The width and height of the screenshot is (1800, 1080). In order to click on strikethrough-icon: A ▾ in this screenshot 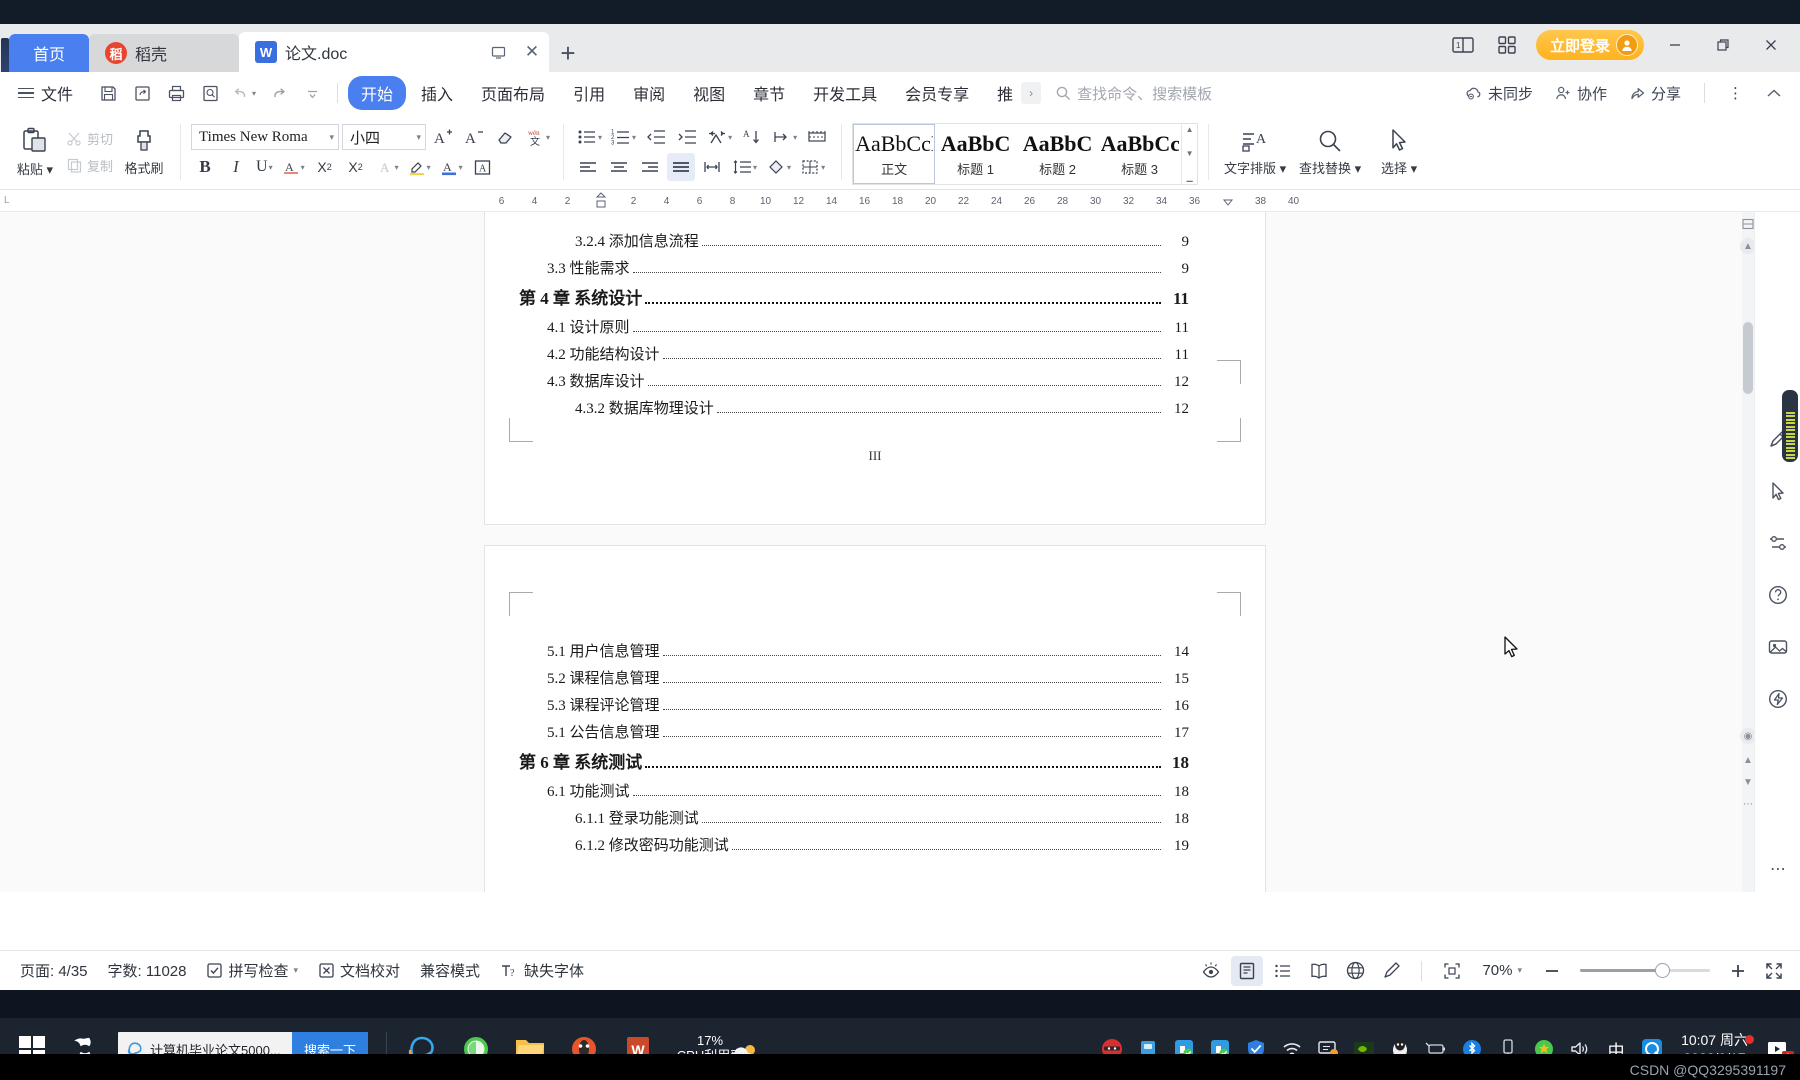, I will do `click(293, 167)`.